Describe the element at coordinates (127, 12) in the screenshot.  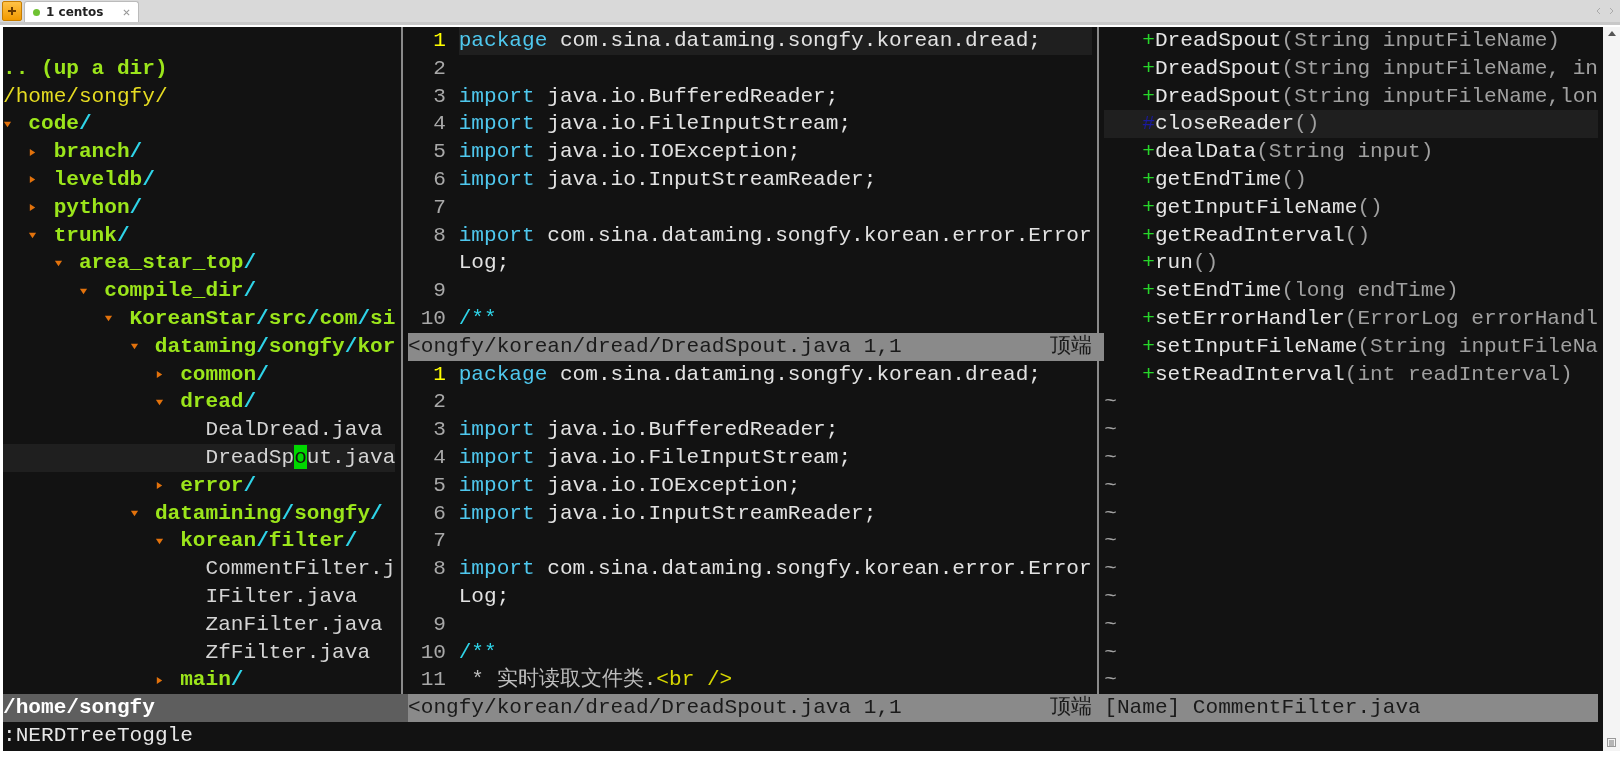
I see `close-icon` at that location.